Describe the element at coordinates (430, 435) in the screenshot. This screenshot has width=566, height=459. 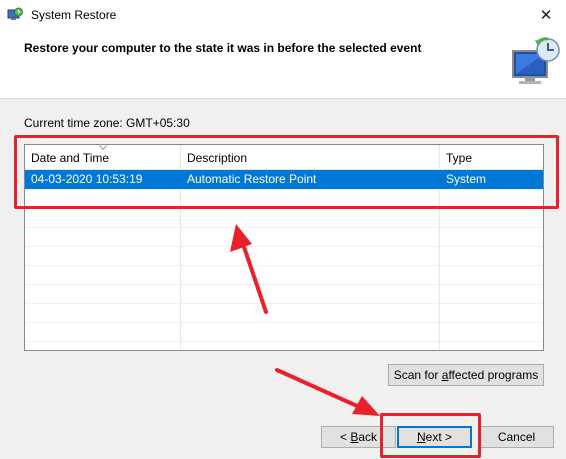
I see `highlight-box-next` at that location.